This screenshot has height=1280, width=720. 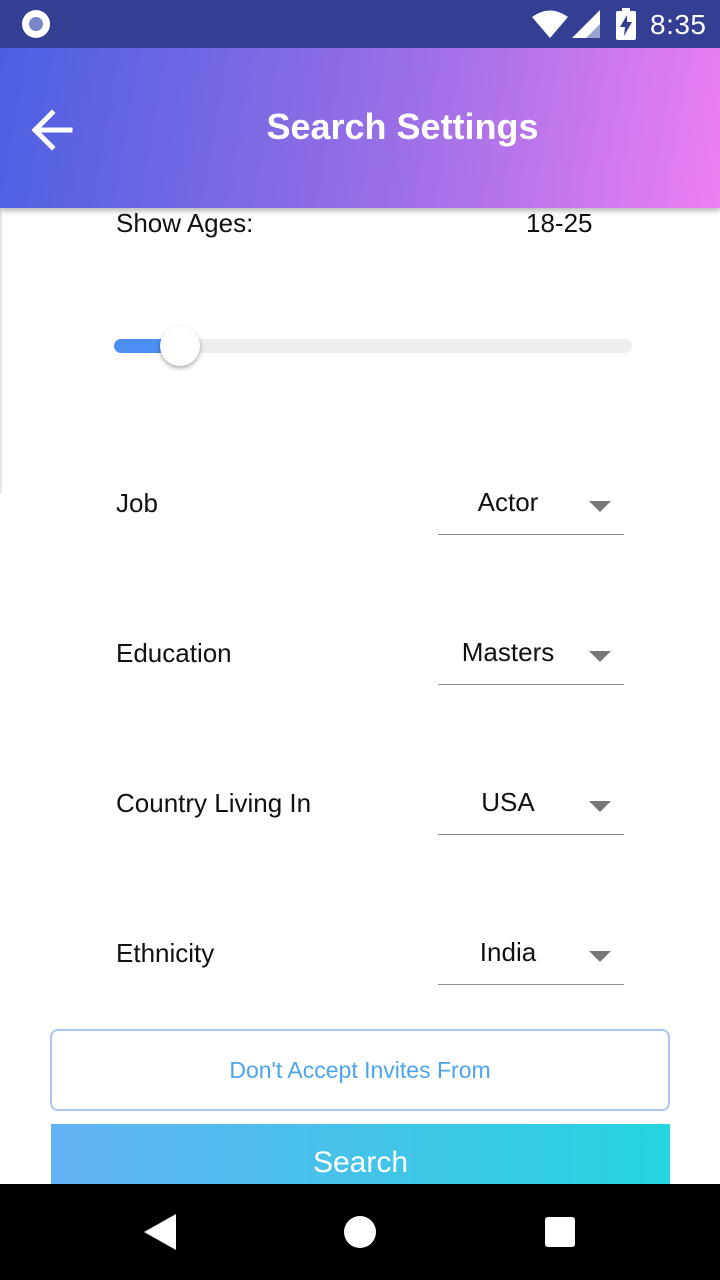 I want to click on education-dropdown: Masters, so click(x=531, y=657).